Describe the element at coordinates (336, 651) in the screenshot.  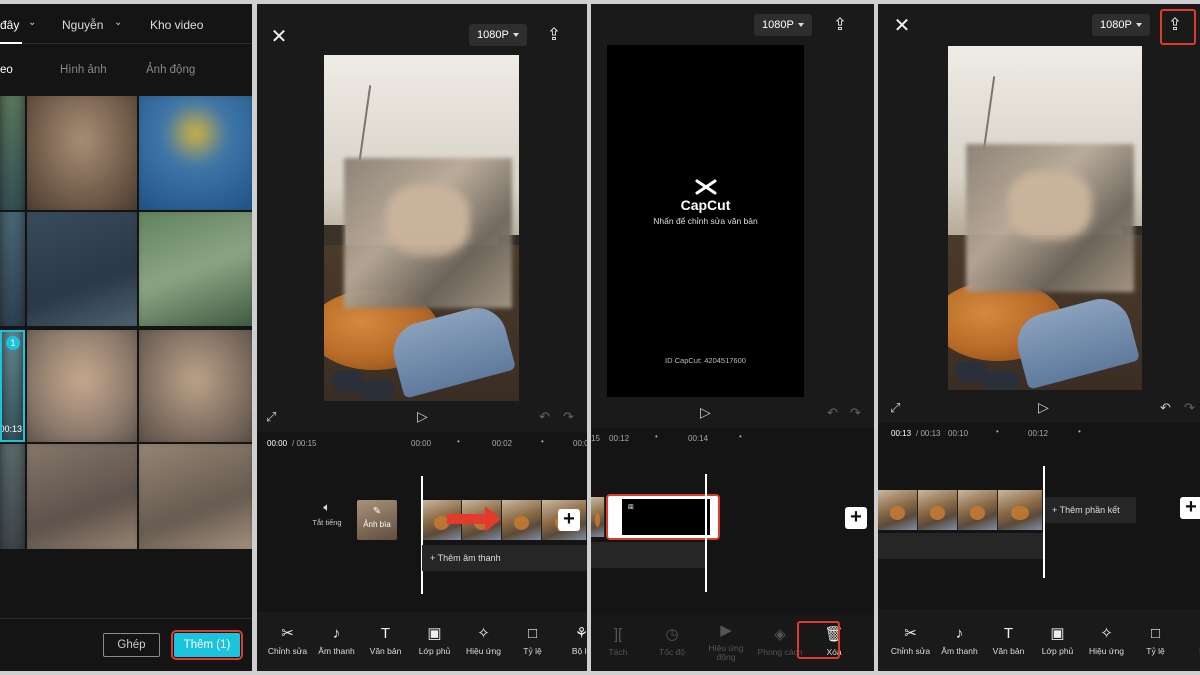
I see `tool-label: Âm thanh` at that location.